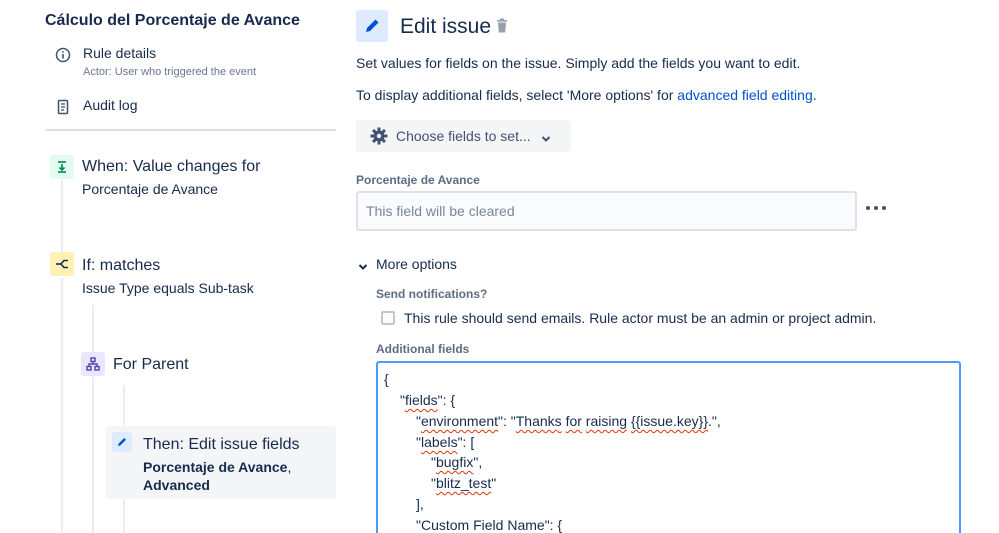 The width and height of the screenshot is (999, 533). What do you see at coordinates (121, 266) in the screenshot?
I see `condition-step-title: If: matches` at bounding box center [121, 266].